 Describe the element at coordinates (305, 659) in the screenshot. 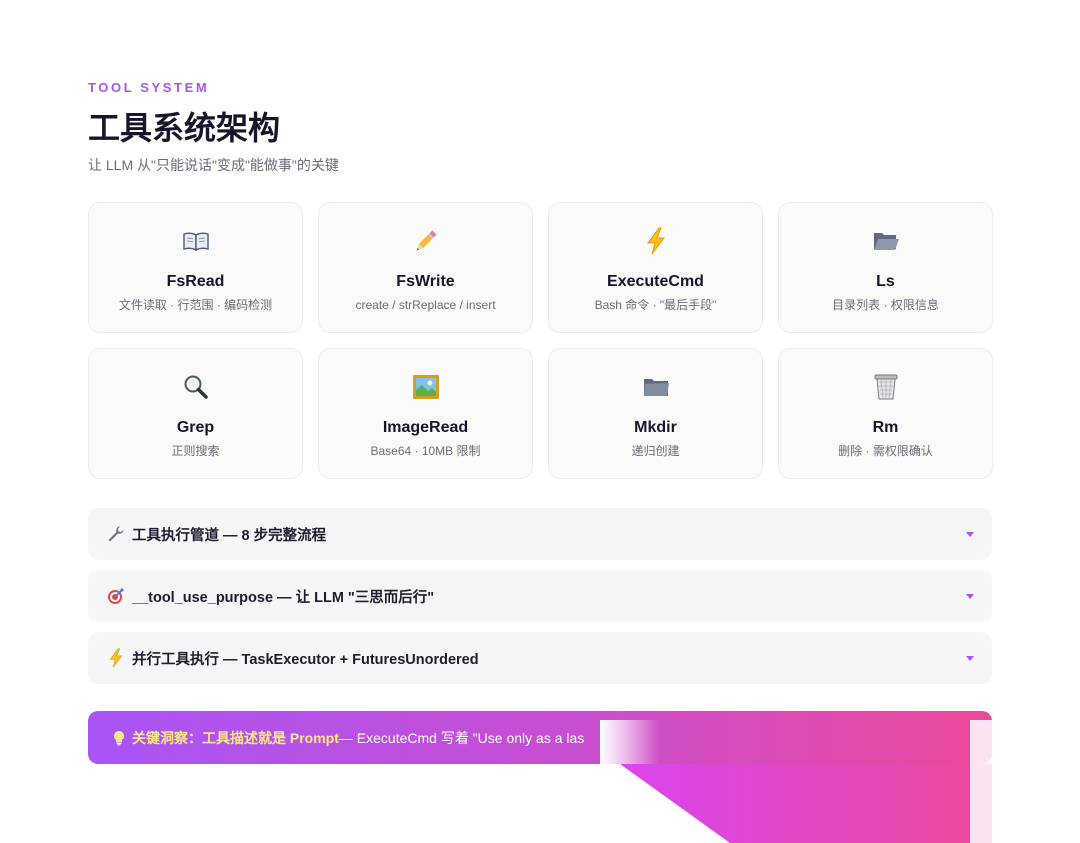

I see `accordion-label: 并行工具执行 — TaskExecutor + FuturesUnordered` at that location.